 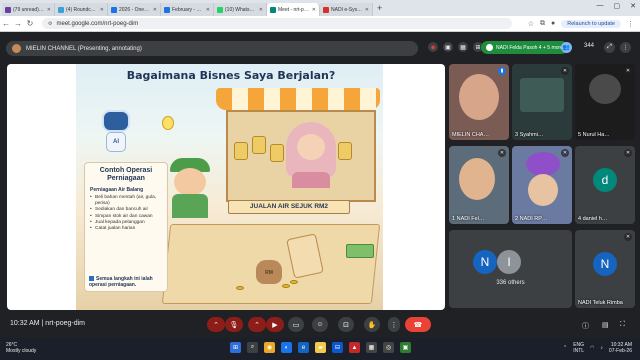 I want to click on tab-whatsapp: (10) WhatsApp ✕, so click(x=240, y=9).